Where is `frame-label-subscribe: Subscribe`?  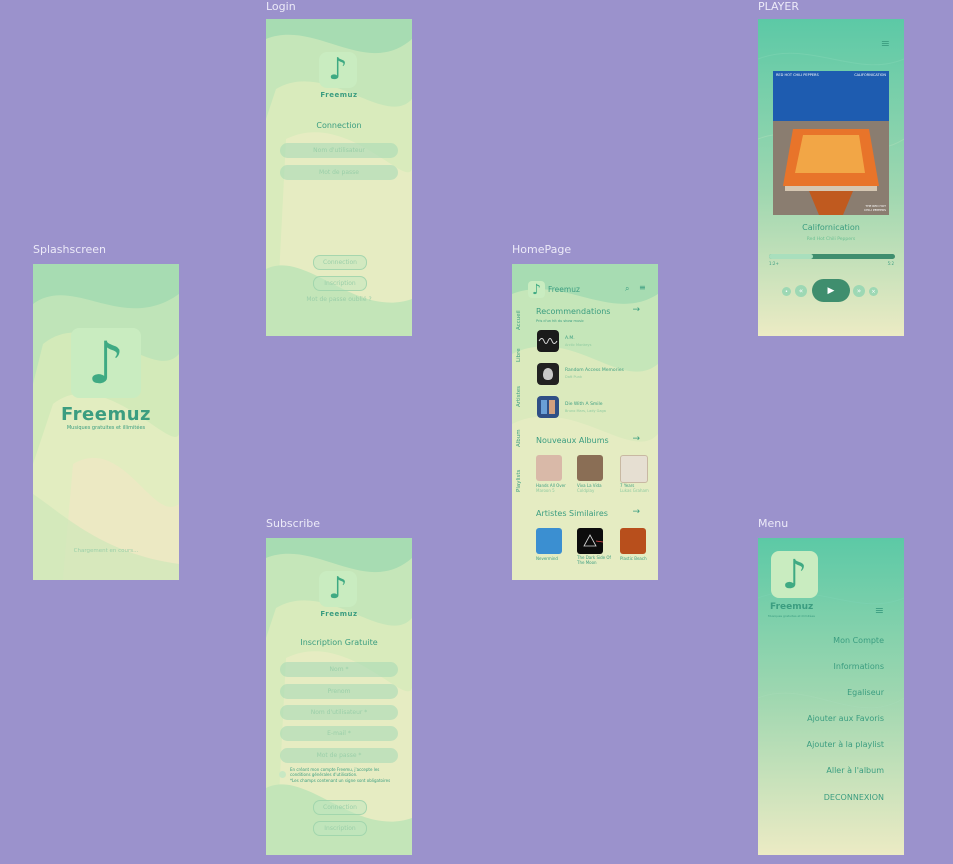
frame-label-subscribe: Subscribe is located at coordinates (293, 523).